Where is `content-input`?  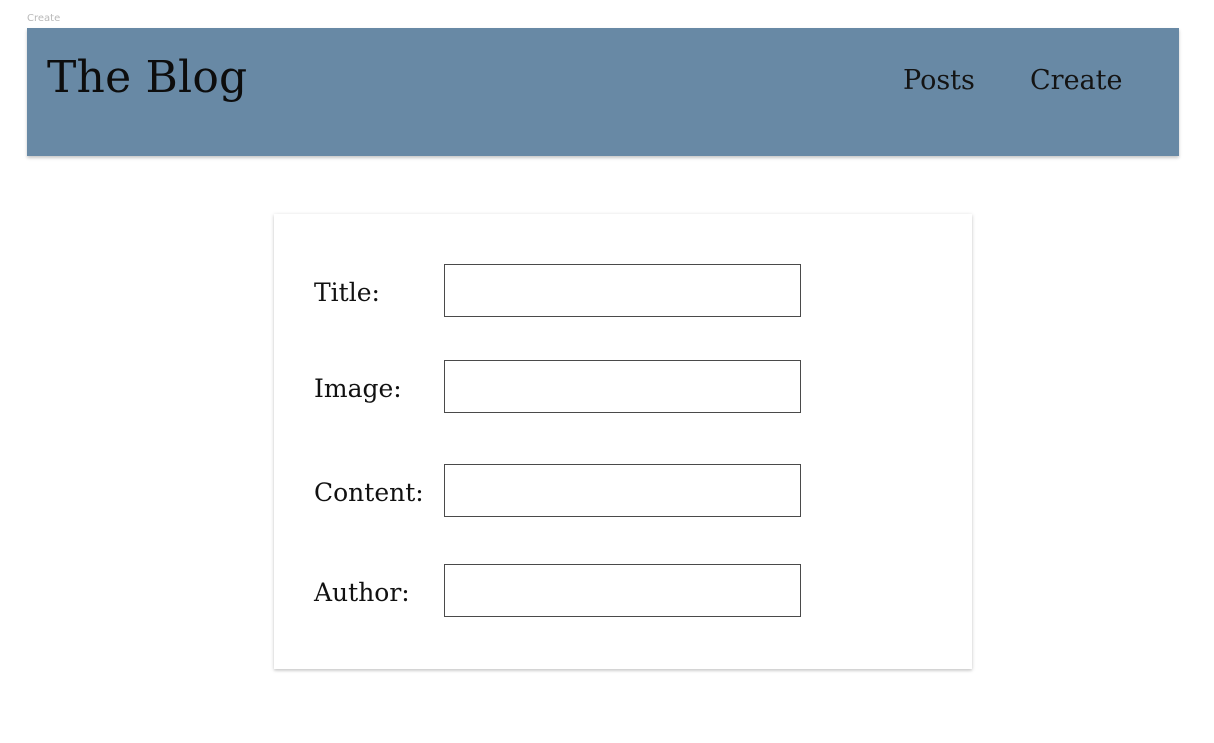 content-input is located at coordinates (622, 490).